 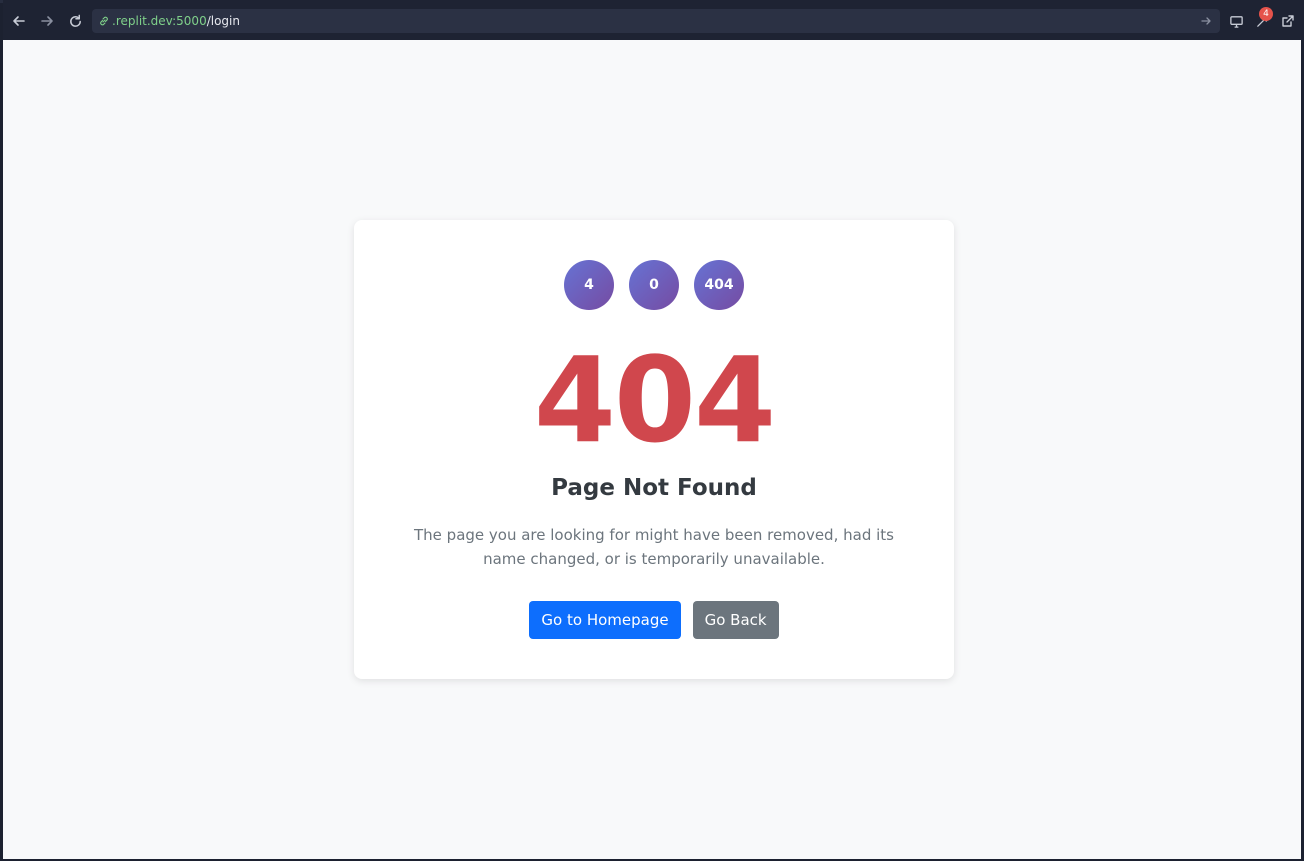 I want to click on url-host: .replit.dev:5000, so click(x=159, y=21).